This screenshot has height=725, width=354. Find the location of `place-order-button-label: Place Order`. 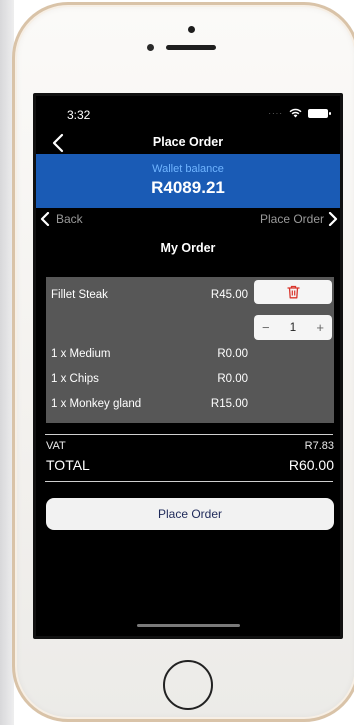

place-order-button-label: Place Order is located at coordinates (190, 514).